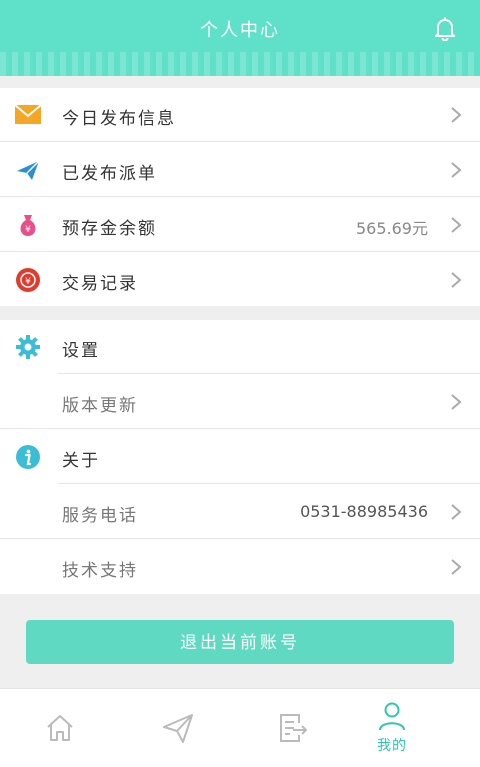 Image resolution: width=480 pixels, height=767 pixels. I want to click on home-icon, so click(60, 728).